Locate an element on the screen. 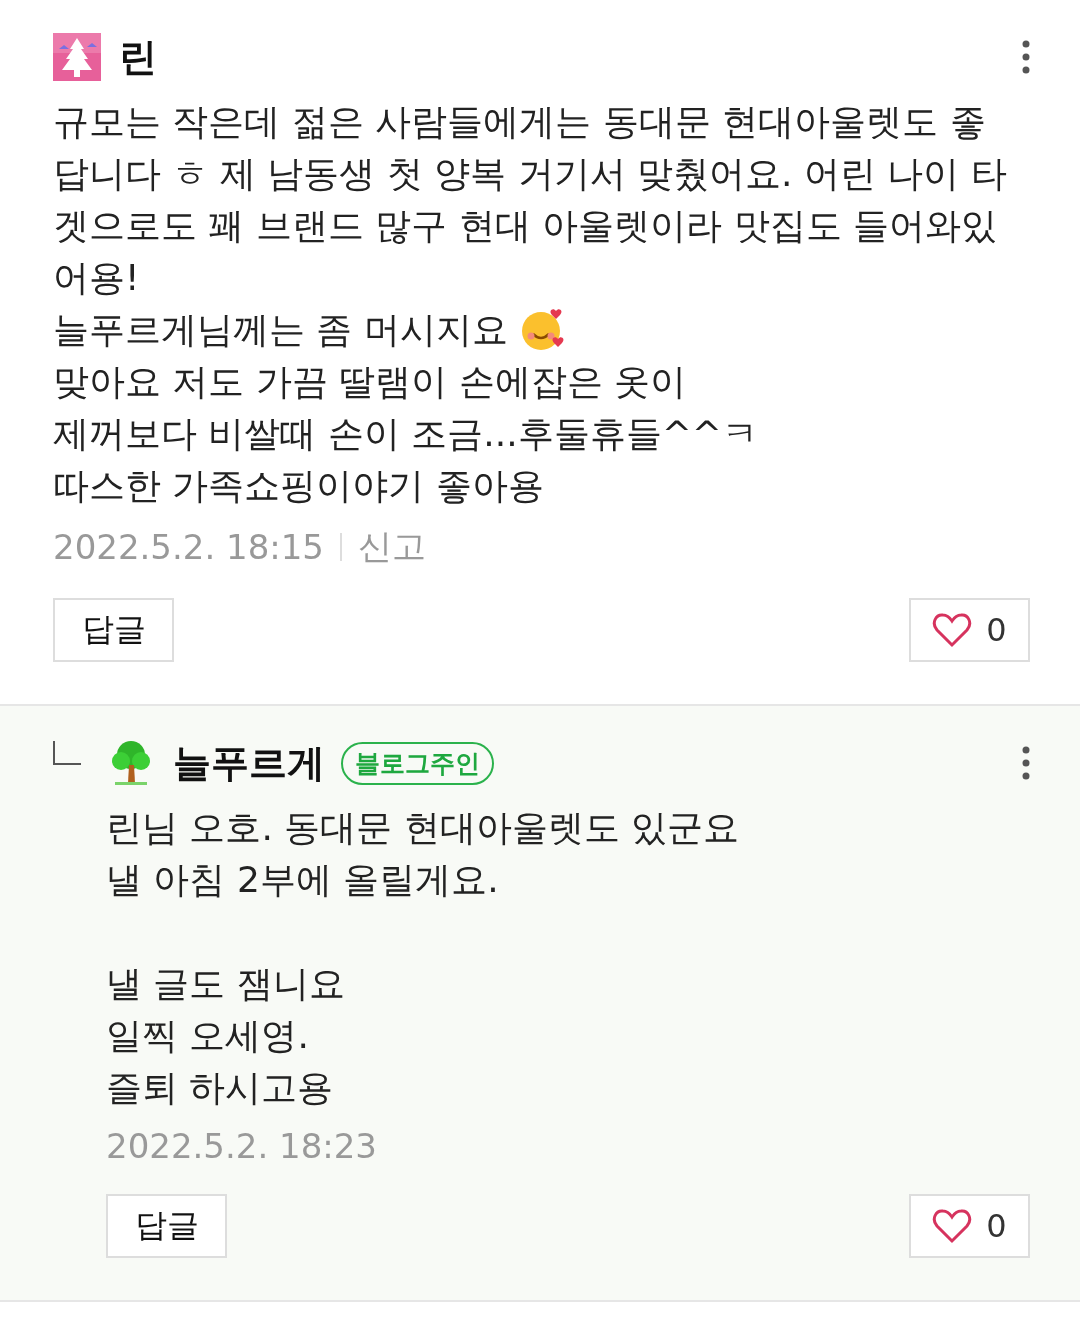 This screenshot has width=1080, height=1343. comment-text: 낼 아침 2부에 올릴게요. is located at coordinates (302, 880).